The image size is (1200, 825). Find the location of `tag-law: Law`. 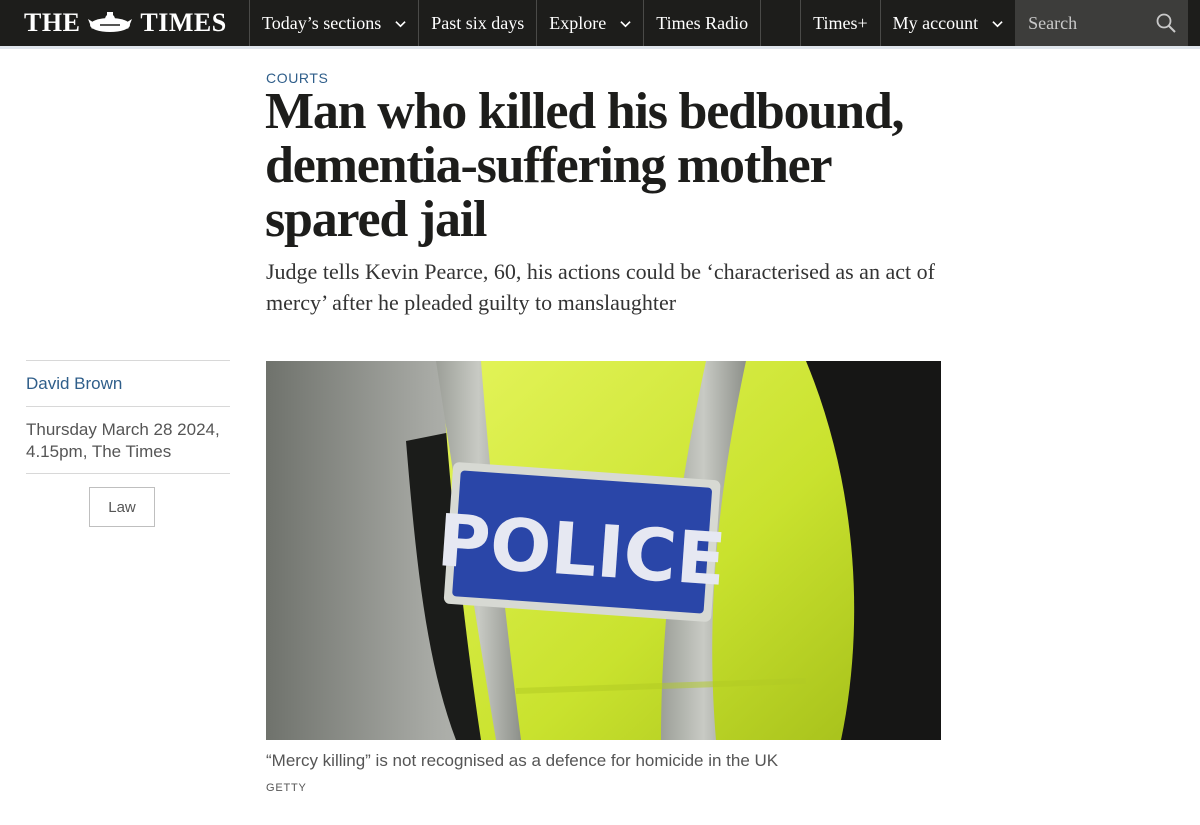

tag-law: Law is located at coordinates (122, 507).